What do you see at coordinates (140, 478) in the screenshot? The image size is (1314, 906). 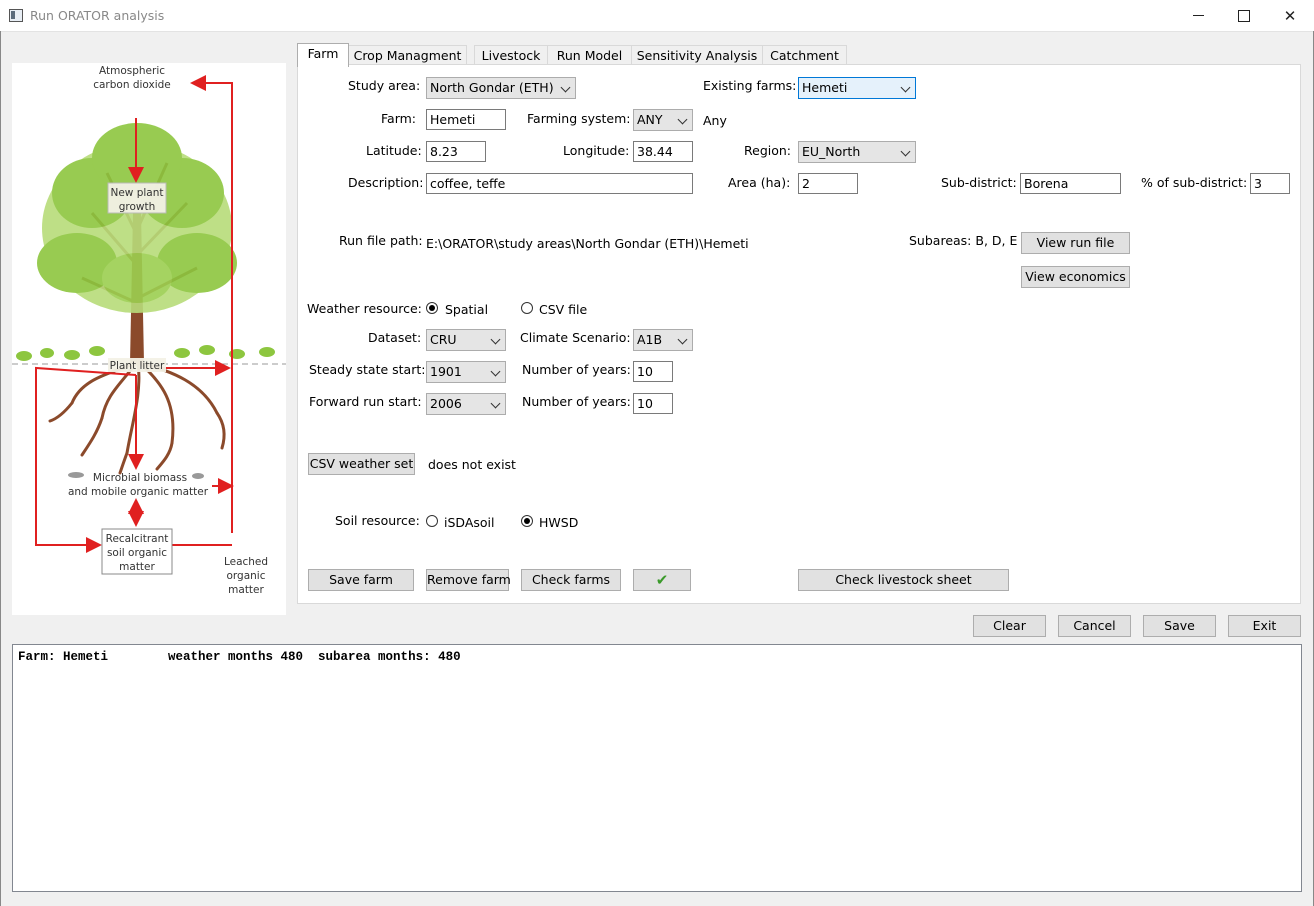 I see `microbial-label-1: Microbial biomass` at bounding box center [140, 478].